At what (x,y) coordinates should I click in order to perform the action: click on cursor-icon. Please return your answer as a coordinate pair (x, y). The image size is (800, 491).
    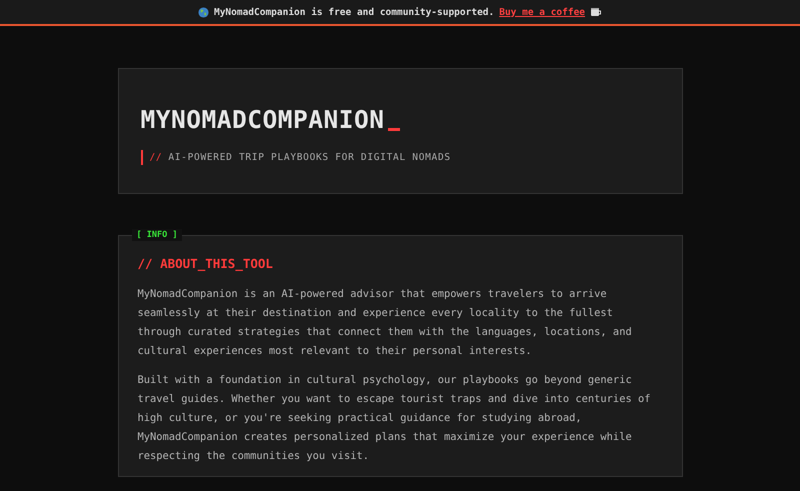
    Looking at the image, I should click on (394, 129).